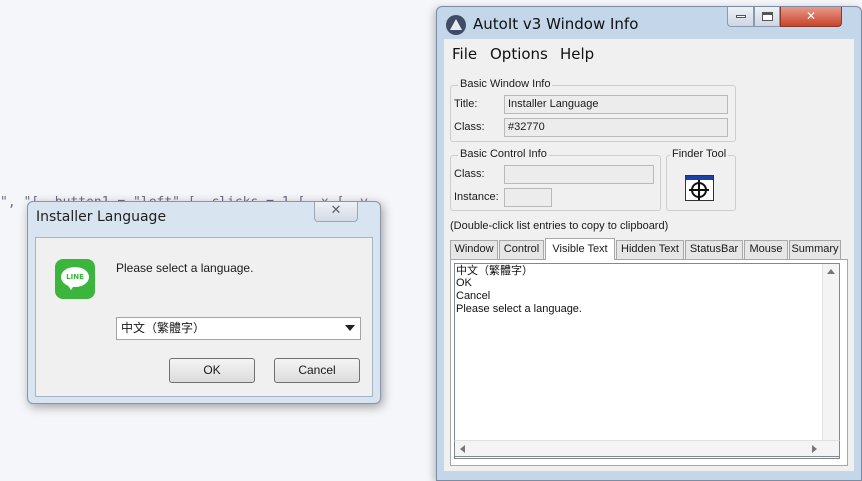  I want to click on instance-field, so click(528, 197).